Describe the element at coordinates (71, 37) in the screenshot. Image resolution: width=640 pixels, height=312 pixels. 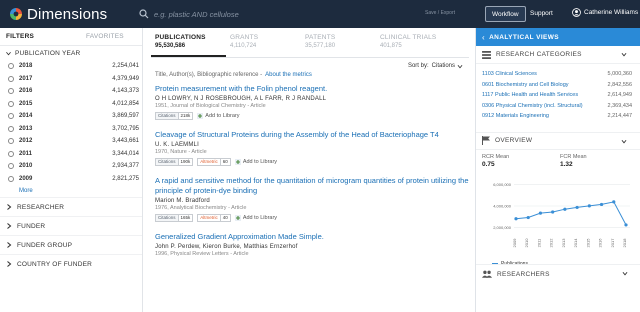
I see `filter-tabs: FILTERS FAVORITES` at that location.